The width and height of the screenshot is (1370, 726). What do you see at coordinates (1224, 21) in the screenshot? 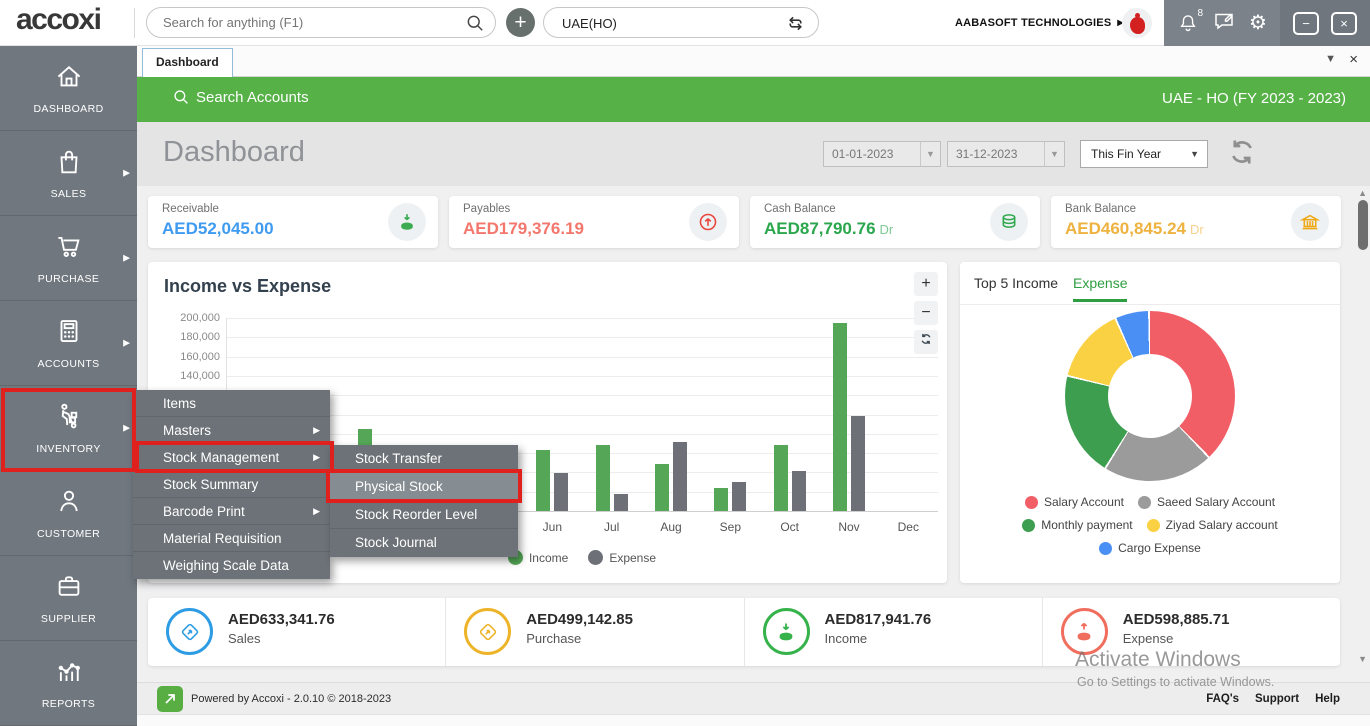
I see `message-icon` at bounding box center [1224, 21].